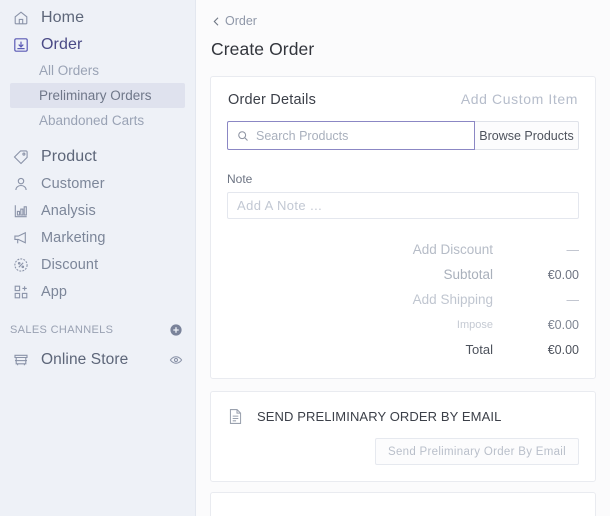 This screenshot has height=516, width=610. I want to click on add-discount-link: Add Discount, so click(453, 249).